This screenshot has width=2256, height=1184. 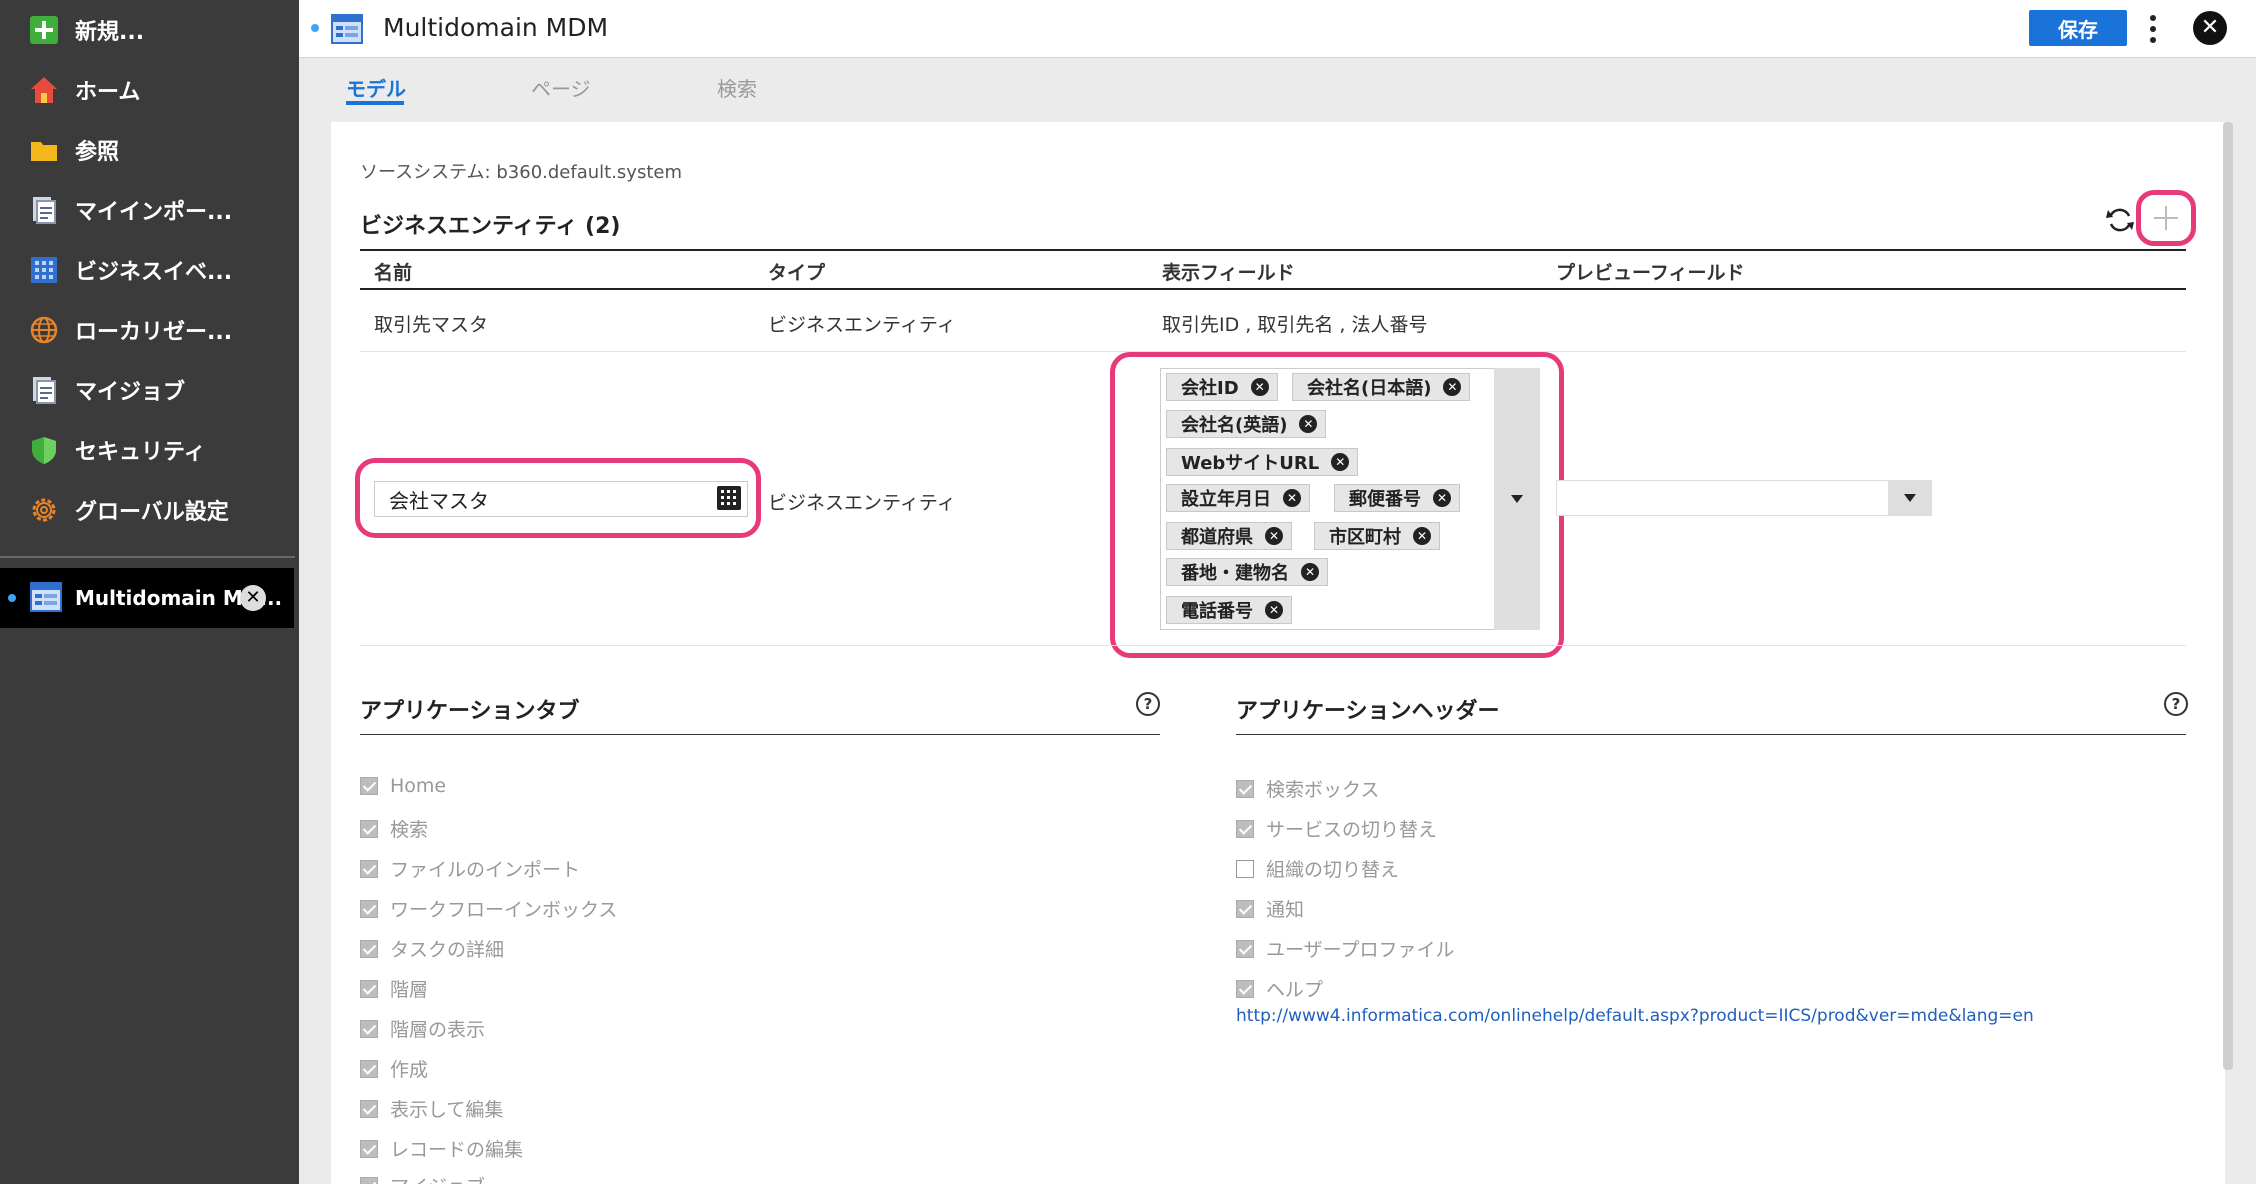 What do you see at coordinates (149, 510) in the screenshot?
I see `sidebar-item-global-settings: グローバル設定` at bounding box center [149, 510].